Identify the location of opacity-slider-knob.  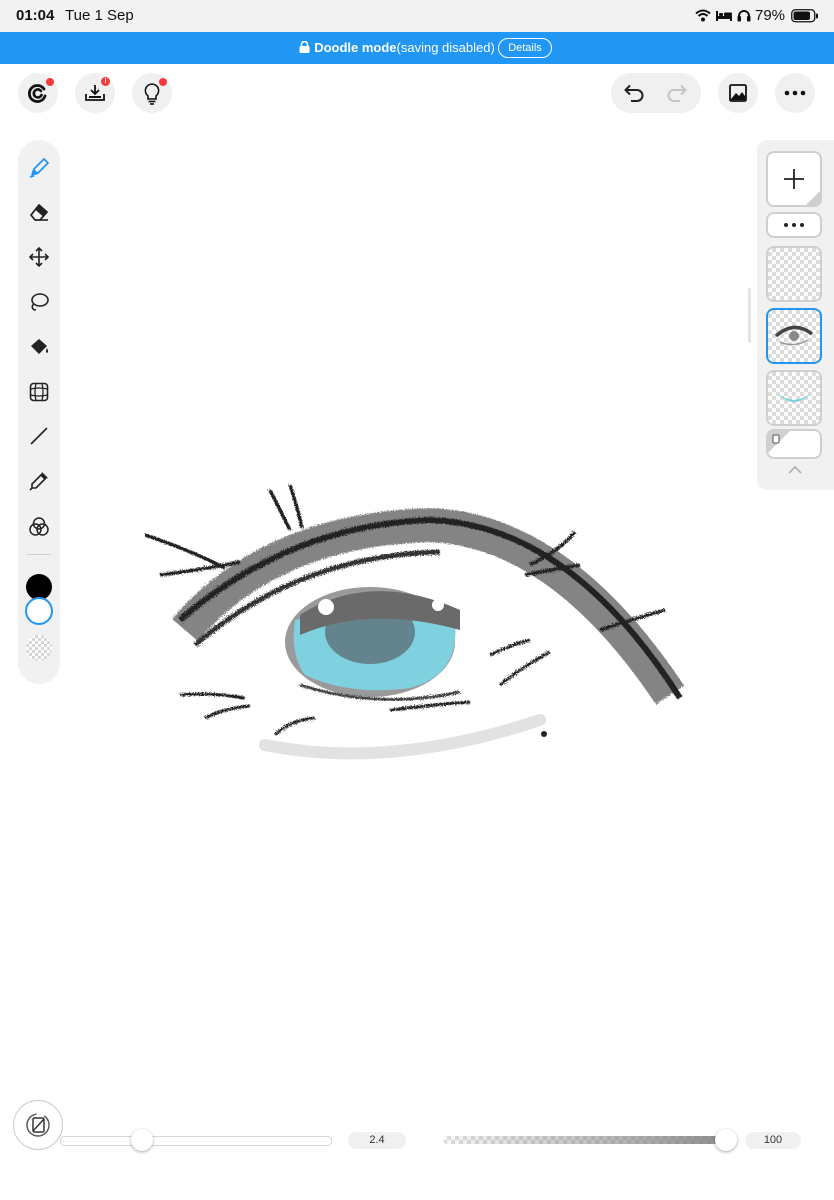
(726, 1140).